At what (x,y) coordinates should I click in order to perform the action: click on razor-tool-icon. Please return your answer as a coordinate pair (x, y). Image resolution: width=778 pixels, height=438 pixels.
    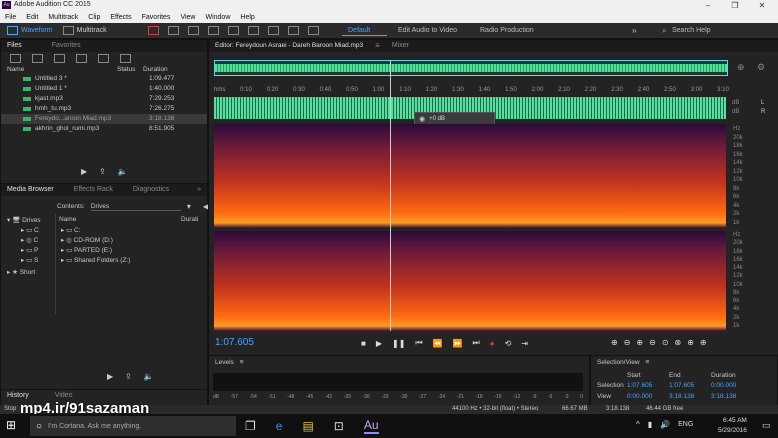
    Looking at the image, I should click on (213, 30).